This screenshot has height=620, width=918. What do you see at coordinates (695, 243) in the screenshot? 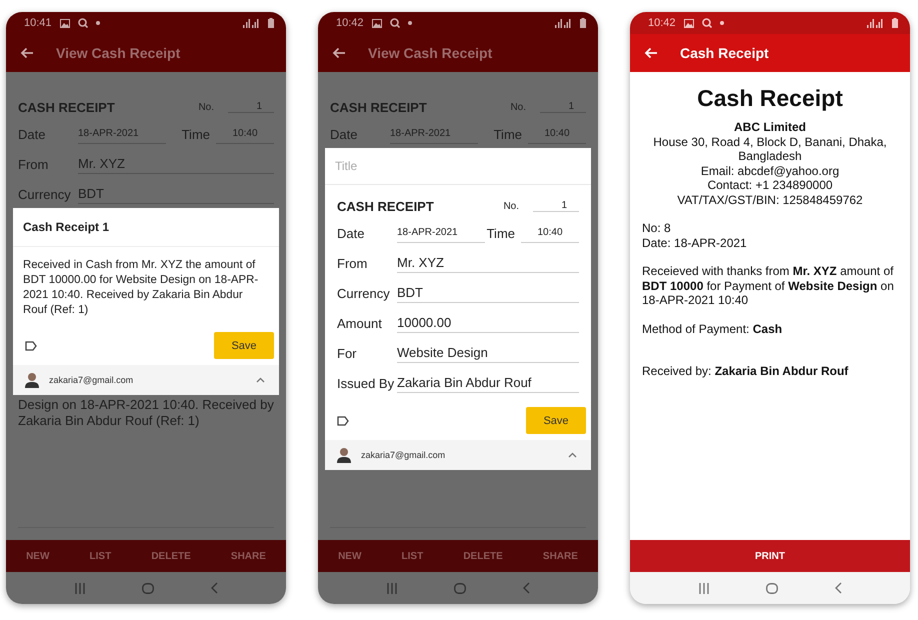
I see `receipt-date: Date: 18-APR-2021` at bounding box center [695, 243].